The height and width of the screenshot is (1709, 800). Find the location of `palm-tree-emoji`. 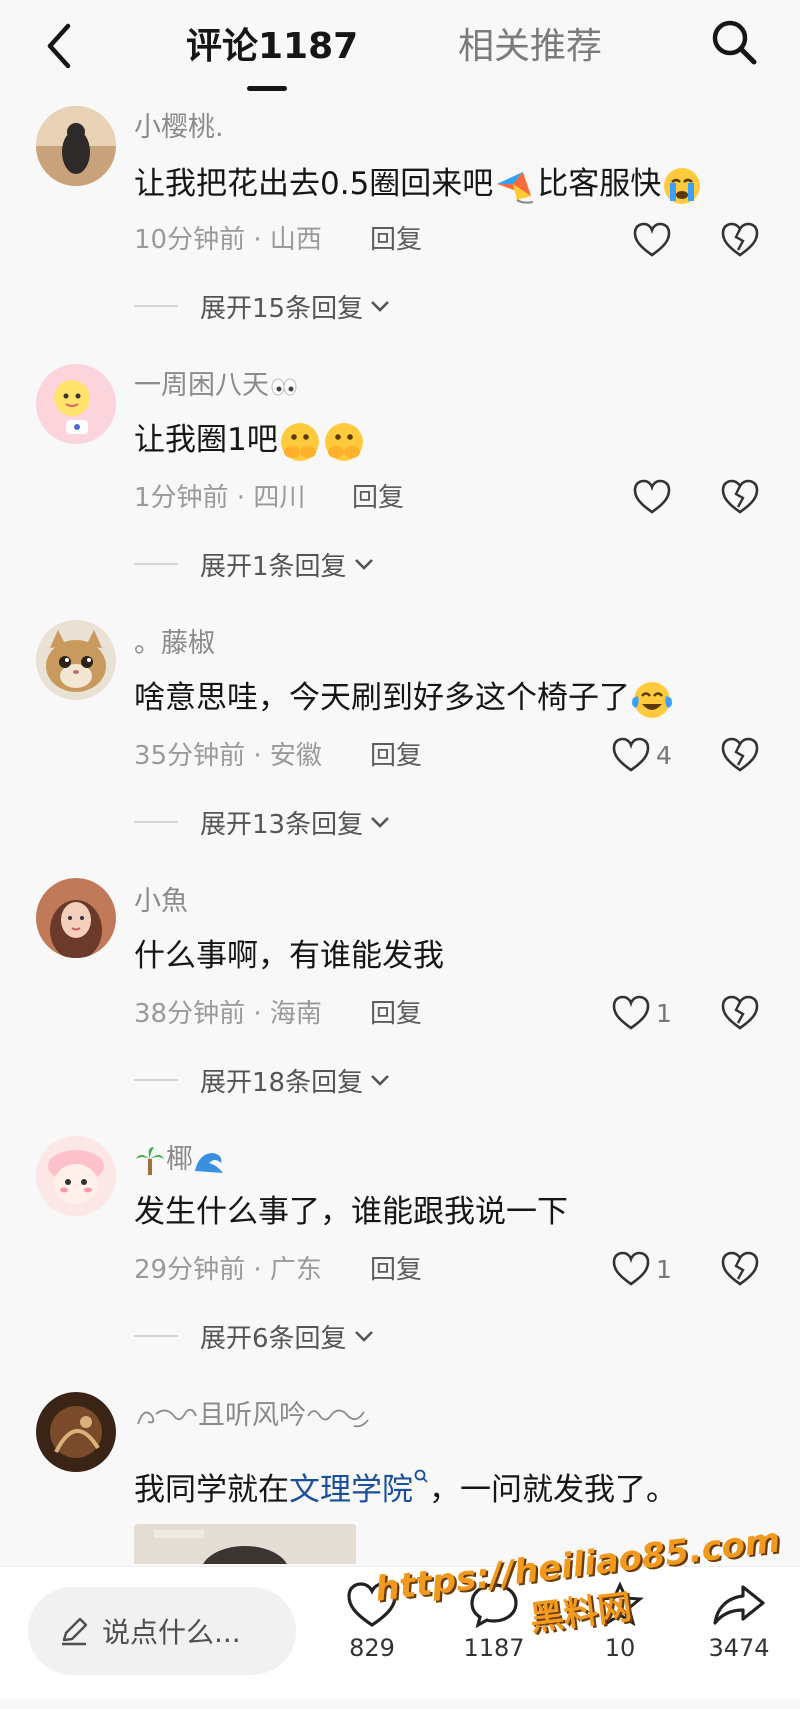

palm-tree-emoji is located at coordinates (150, 1160).